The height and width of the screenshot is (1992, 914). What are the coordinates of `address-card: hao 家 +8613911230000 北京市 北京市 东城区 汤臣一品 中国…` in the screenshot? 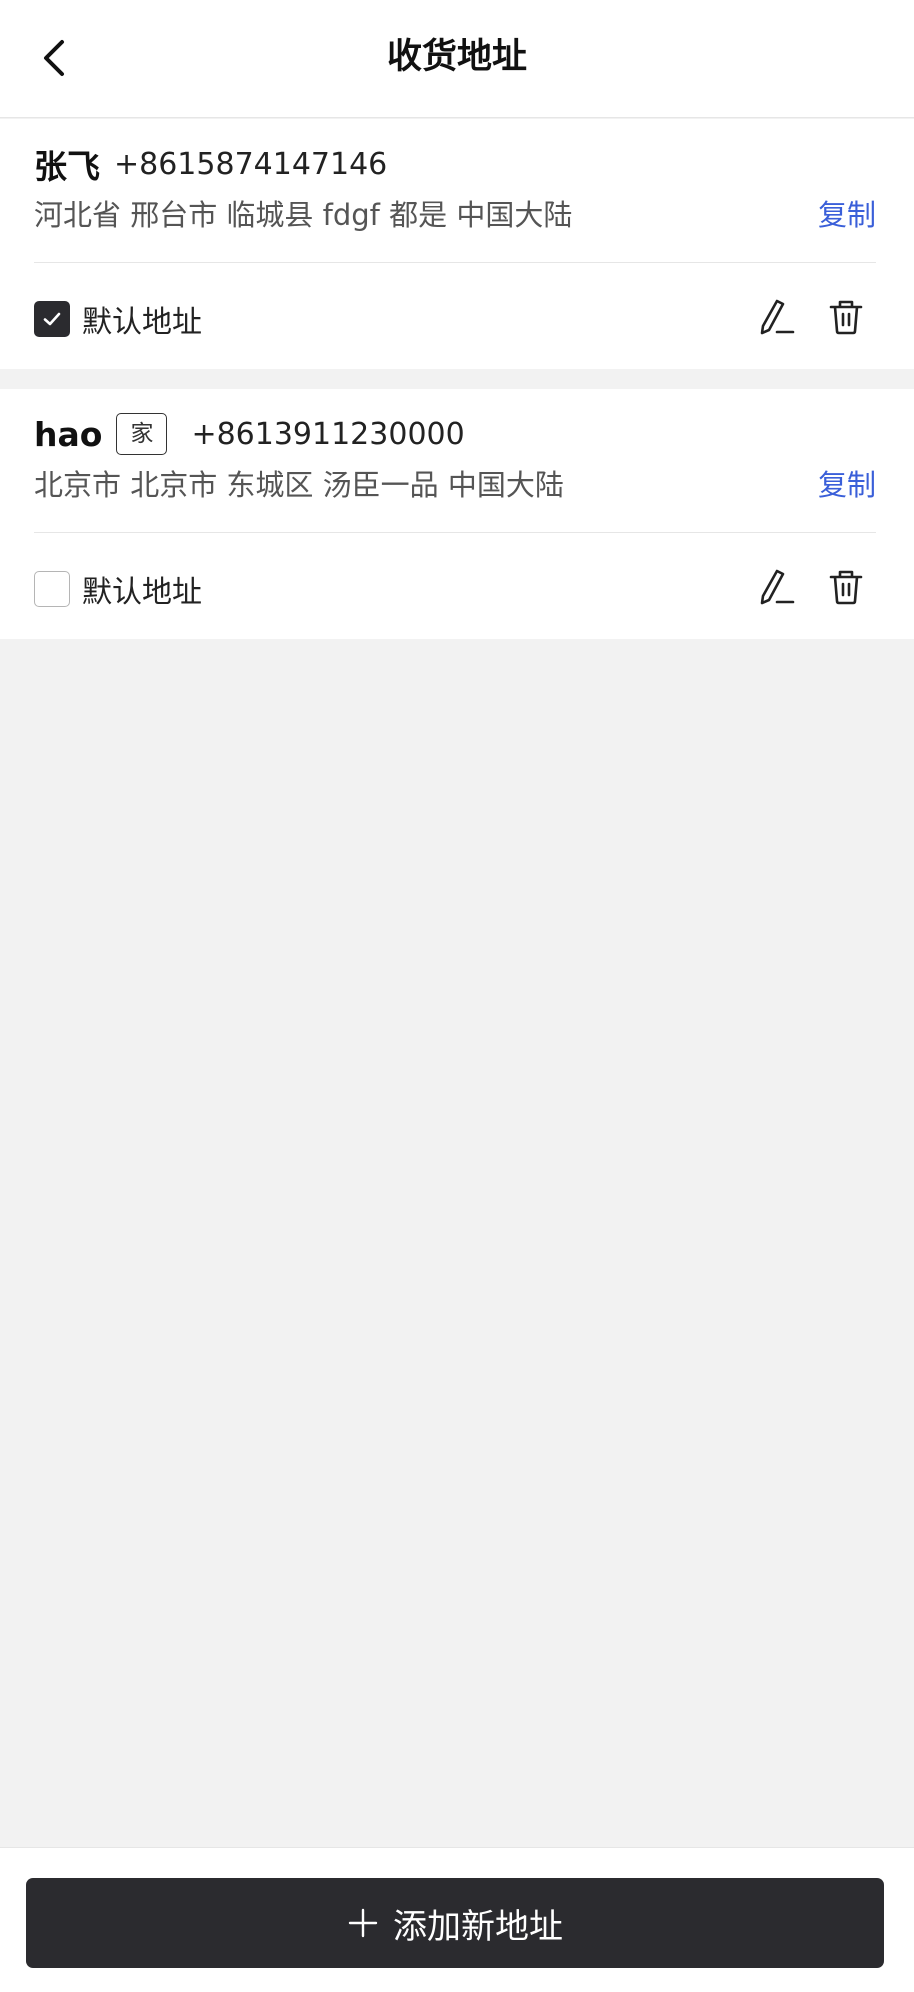 It's located at (457, 514).